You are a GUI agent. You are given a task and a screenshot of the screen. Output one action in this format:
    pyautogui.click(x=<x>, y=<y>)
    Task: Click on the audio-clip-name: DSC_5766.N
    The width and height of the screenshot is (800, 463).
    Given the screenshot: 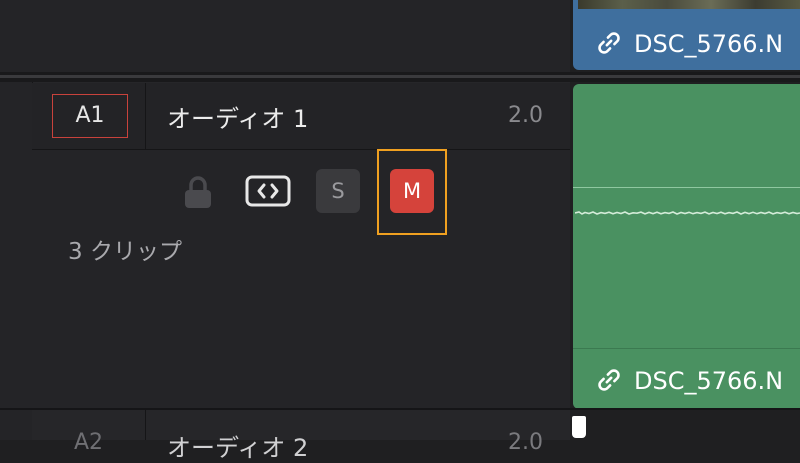 What is the action you would take?
    pyautogui.click(x=709, y=381)
    